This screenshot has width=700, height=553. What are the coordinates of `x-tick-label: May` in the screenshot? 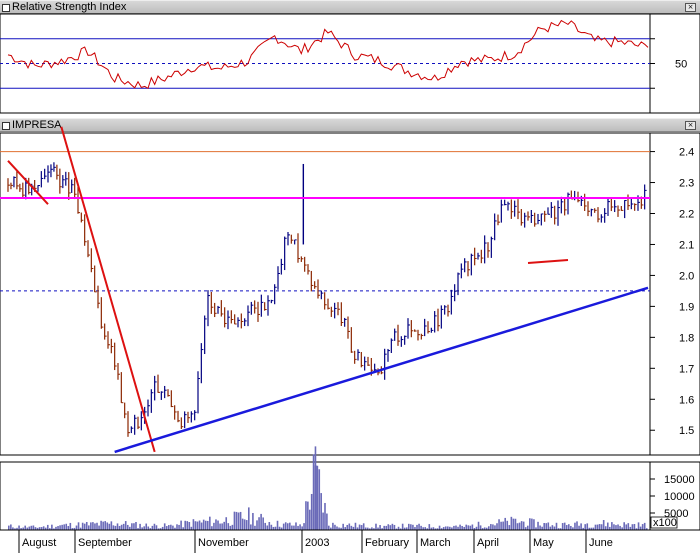 It's located at (543, 543).